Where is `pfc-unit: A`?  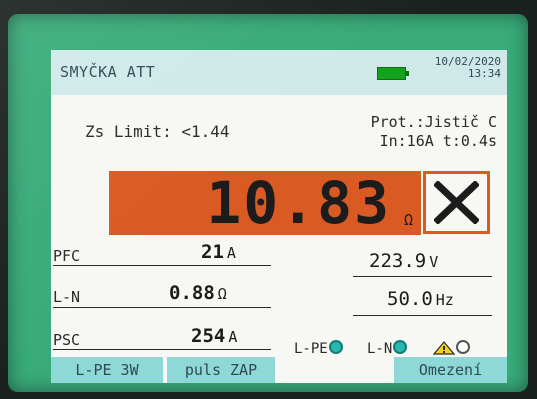 pfc-unit: A is located at coordinates (231, 253).